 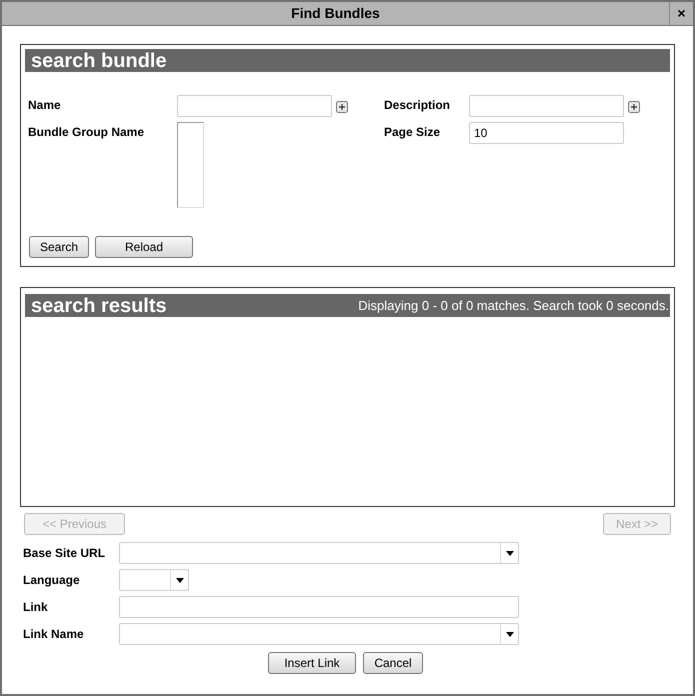 I want to click on panel-title: search bundle, so click(x=99, y=61).